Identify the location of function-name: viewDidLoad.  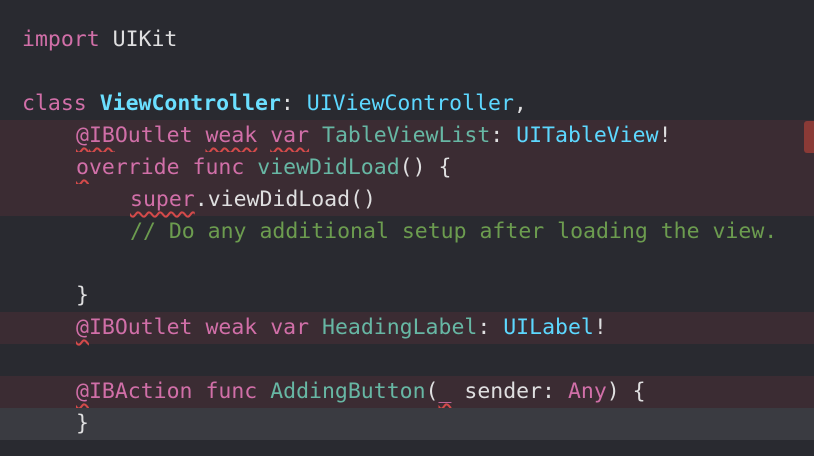
(328, 167).